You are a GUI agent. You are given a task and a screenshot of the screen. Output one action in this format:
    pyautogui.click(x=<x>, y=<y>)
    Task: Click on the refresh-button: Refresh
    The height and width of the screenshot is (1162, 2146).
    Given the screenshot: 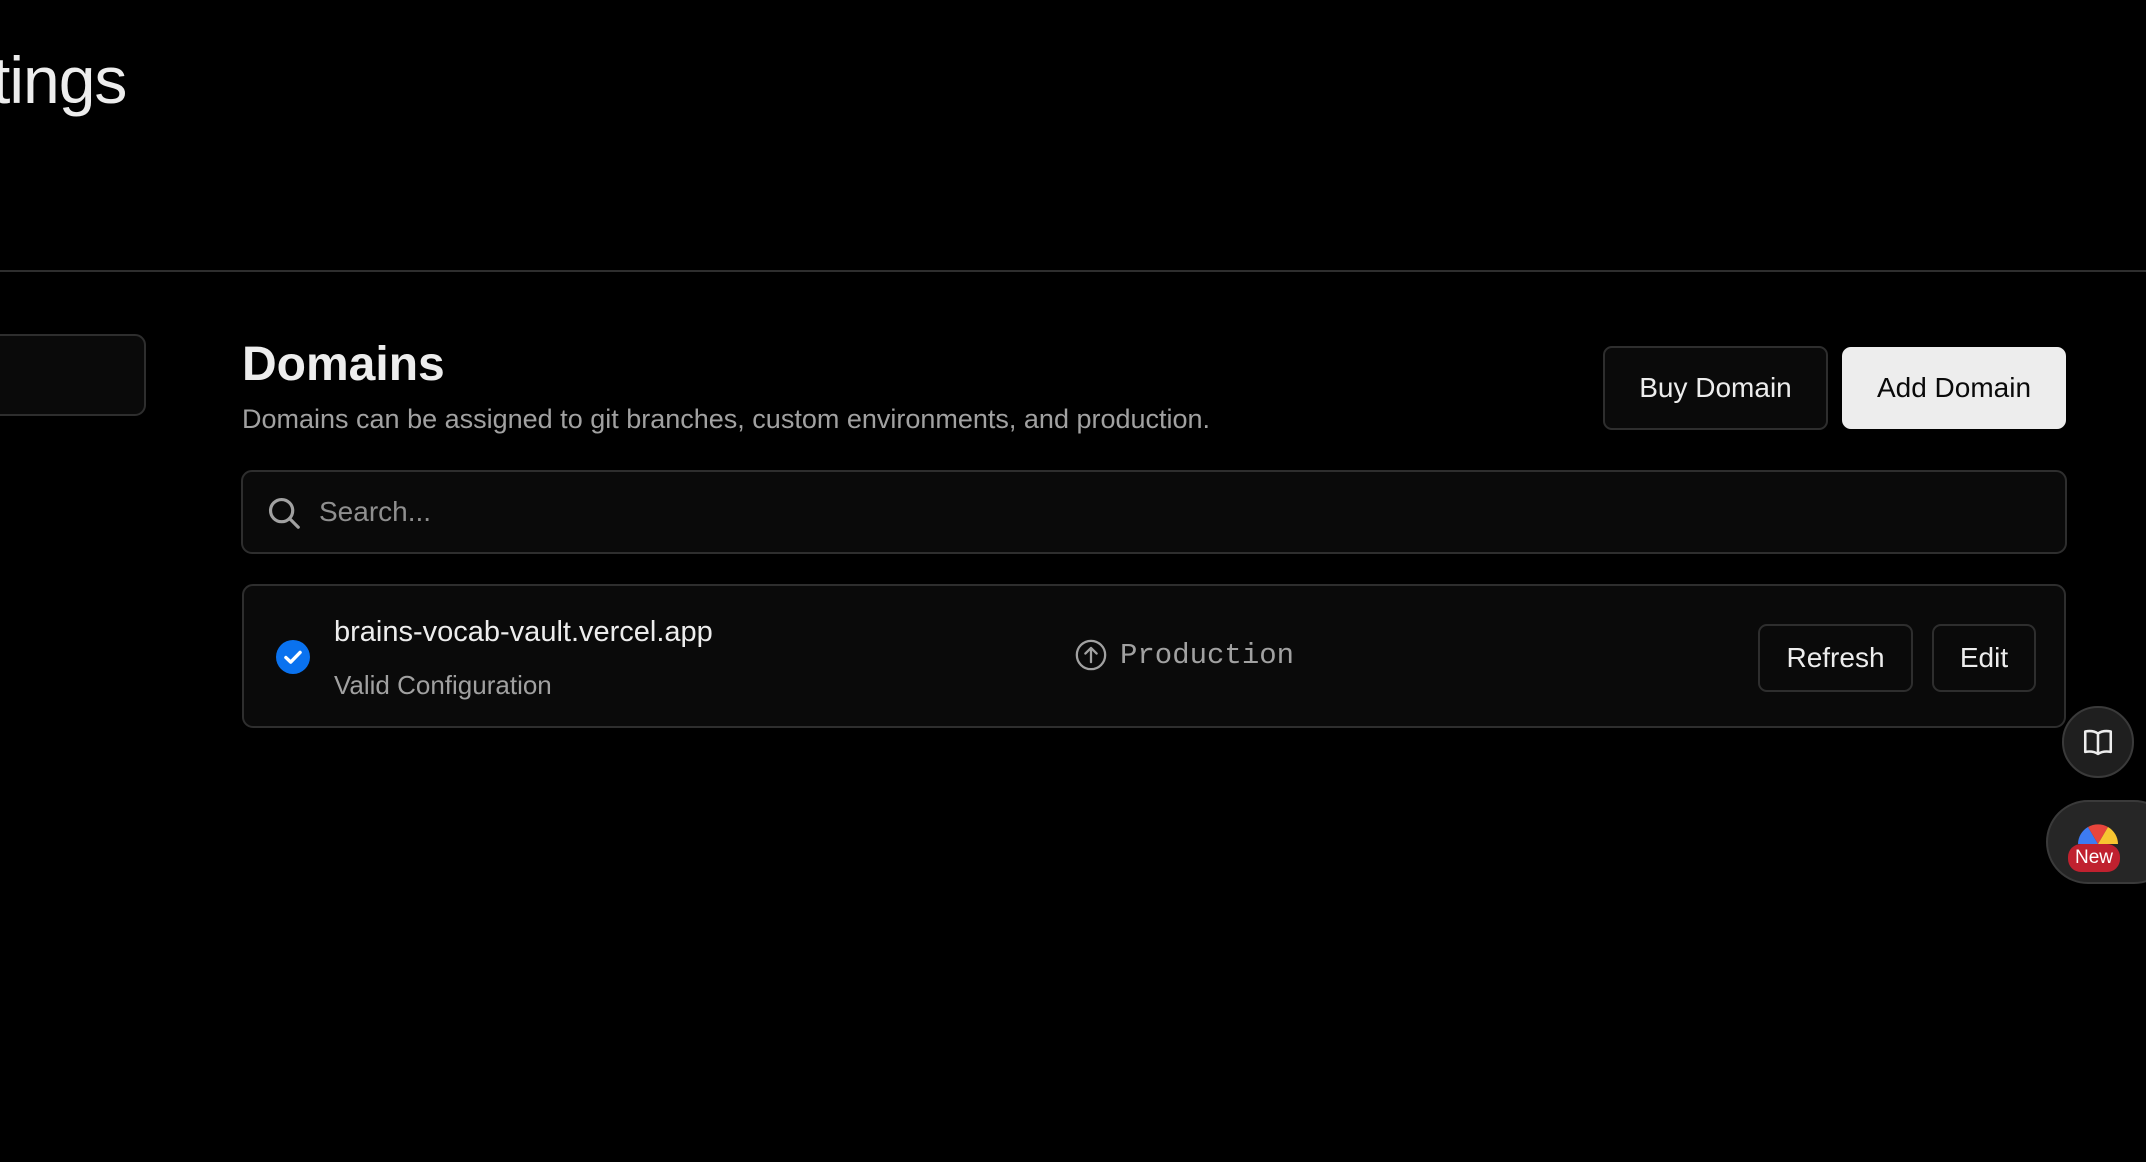 What is the action you would take?
    pyautogui.click(x=1835, y=658)
    